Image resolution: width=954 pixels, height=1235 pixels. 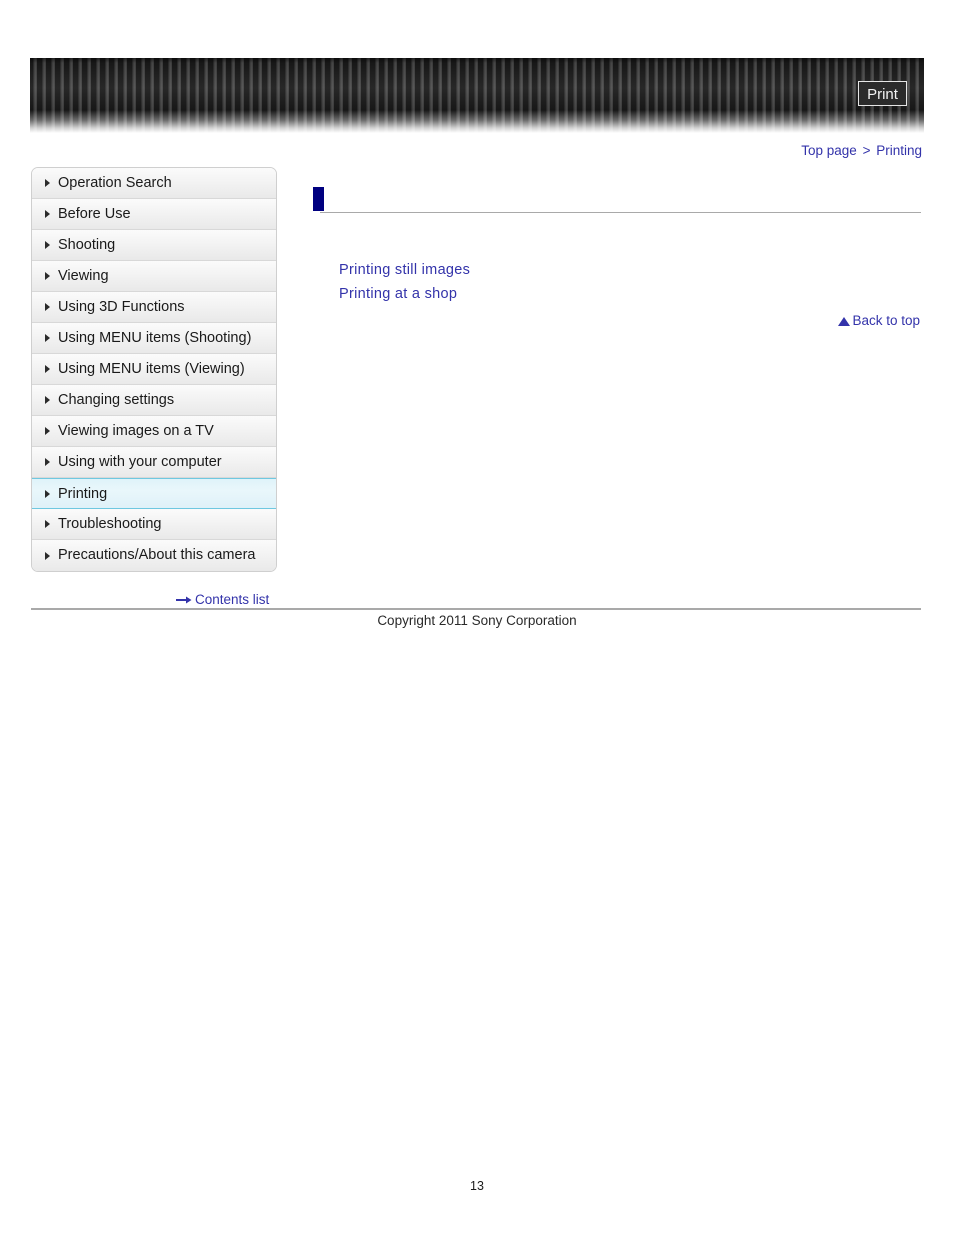 I want to click on sidebar-item-viewing: Viewing, so click(x=154, y=276).